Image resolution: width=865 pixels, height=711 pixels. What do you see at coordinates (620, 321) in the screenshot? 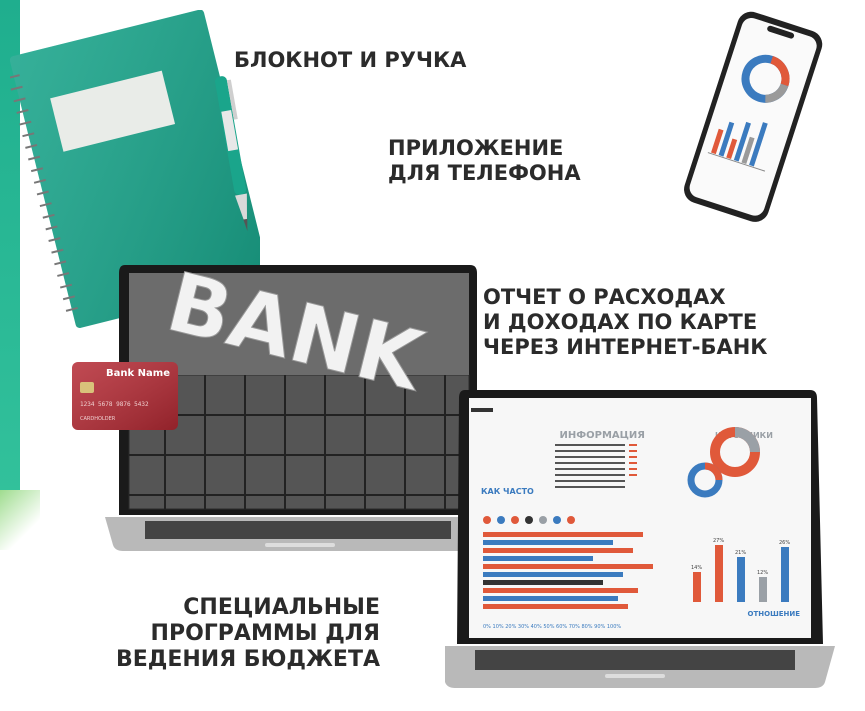
I see `label-line: И ДОХОДАХ ПО КАРТЕ` at bounding box center [620, 321].